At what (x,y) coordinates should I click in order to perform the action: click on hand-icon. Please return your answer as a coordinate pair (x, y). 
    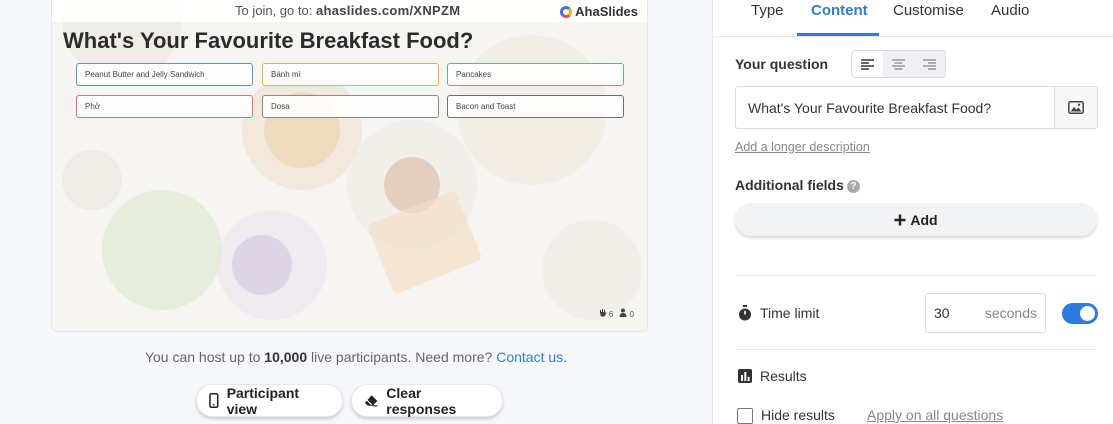
    Looking at the image, I should click on (603, 313).